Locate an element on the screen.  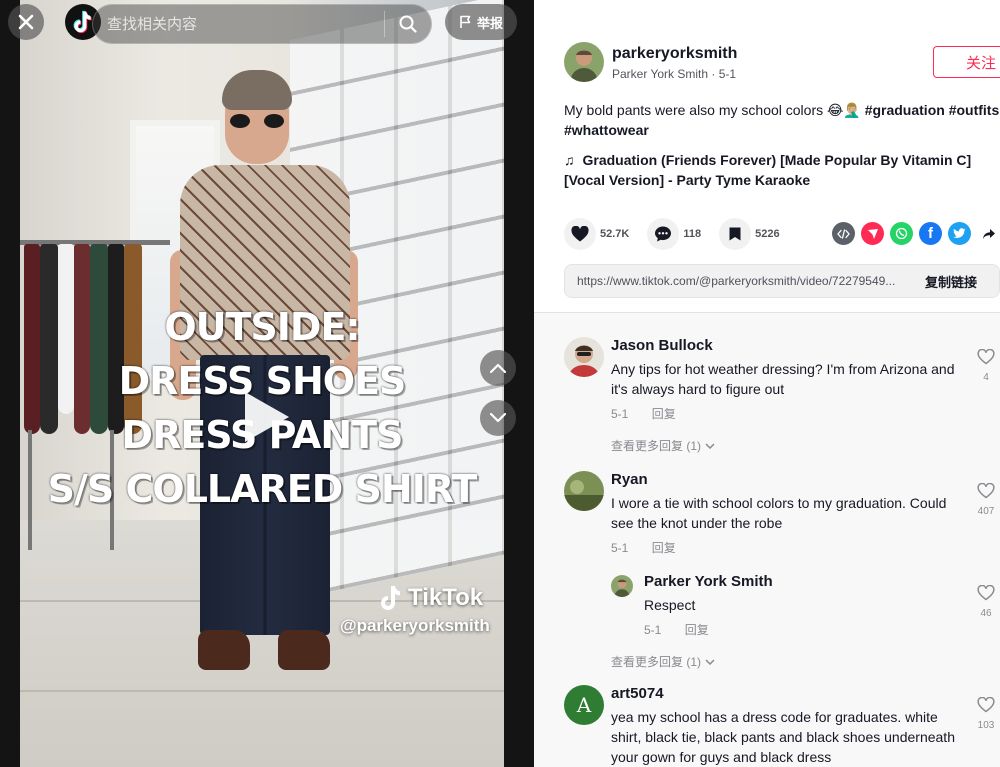
comment-avatar: A is located at coordinates (584, 705).